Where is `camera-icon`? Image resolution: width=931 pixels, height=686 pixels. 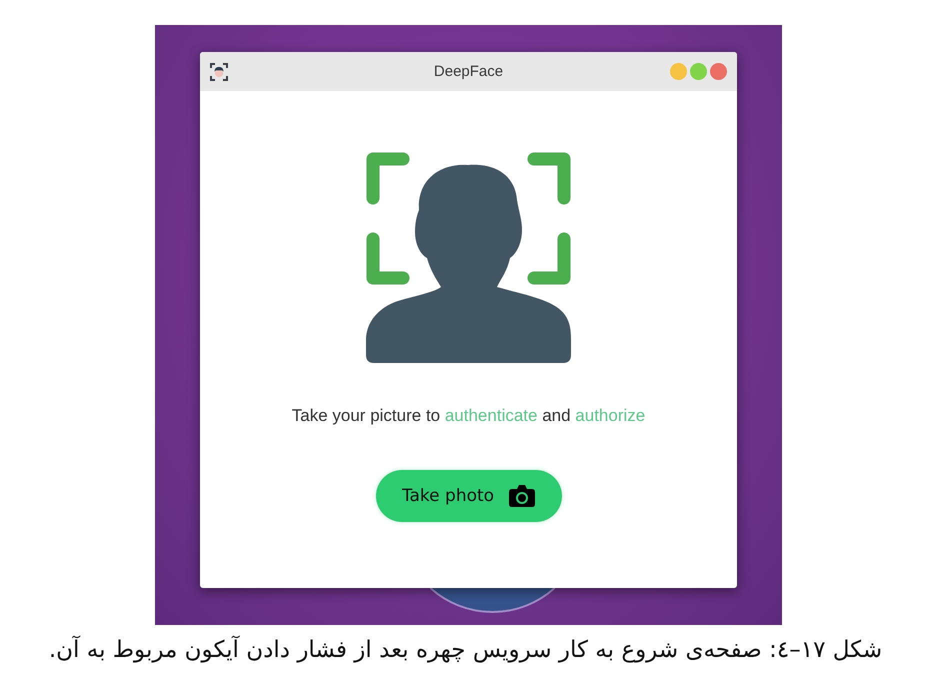 camera-icon is located at coordinates (522, 496).